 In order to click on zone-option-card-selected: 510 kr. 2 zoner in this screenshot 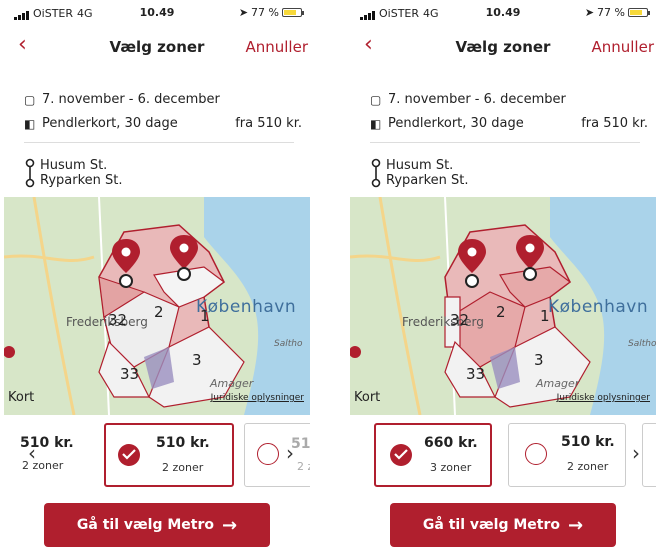, I will do `click(169, 455)`.